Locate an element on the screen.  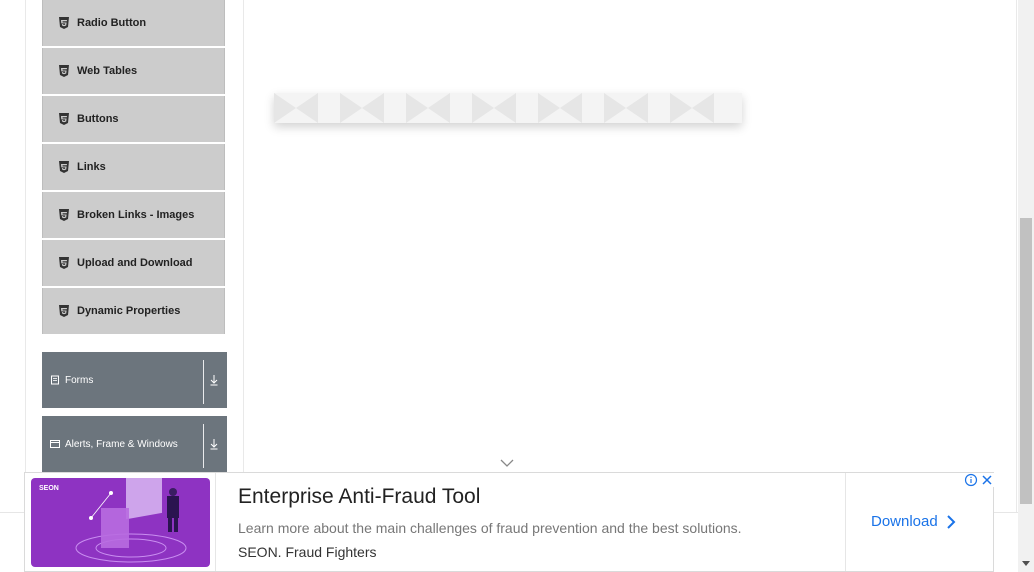
group-label: Alerts, Frame & Windows is located at coordinates (121, 444).